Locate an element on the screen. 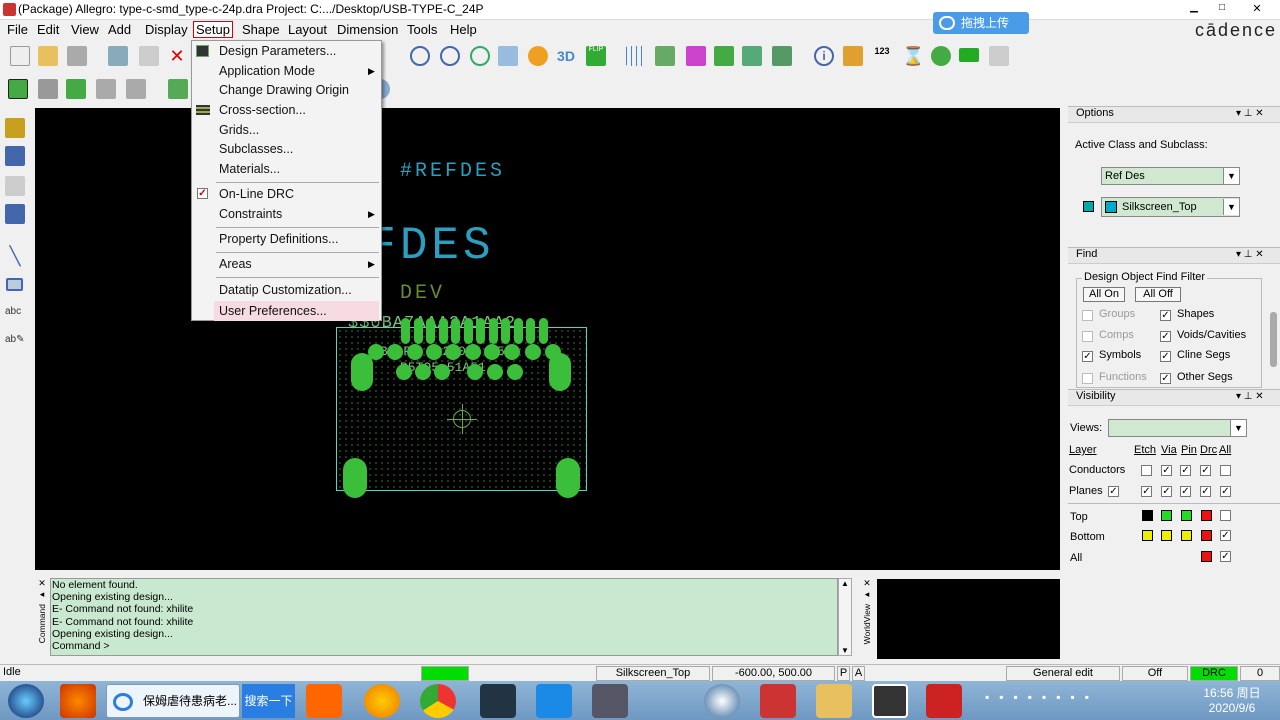 The image size is (1280, 720). route-icon is located at coordinates (15, 128).